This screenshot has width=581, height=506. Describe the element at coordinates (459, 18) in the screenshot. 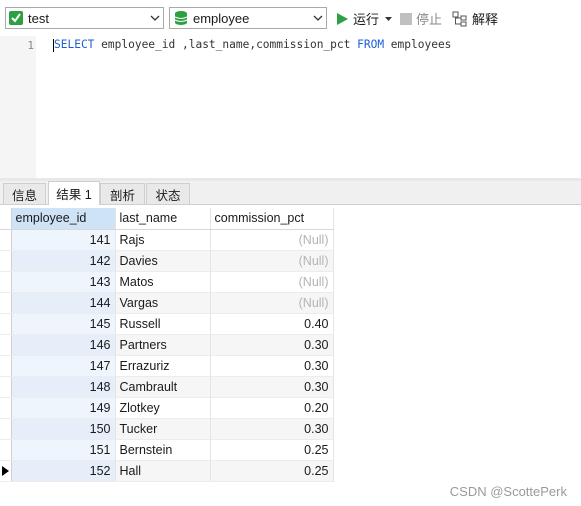

I see `explain-icon` at that location.